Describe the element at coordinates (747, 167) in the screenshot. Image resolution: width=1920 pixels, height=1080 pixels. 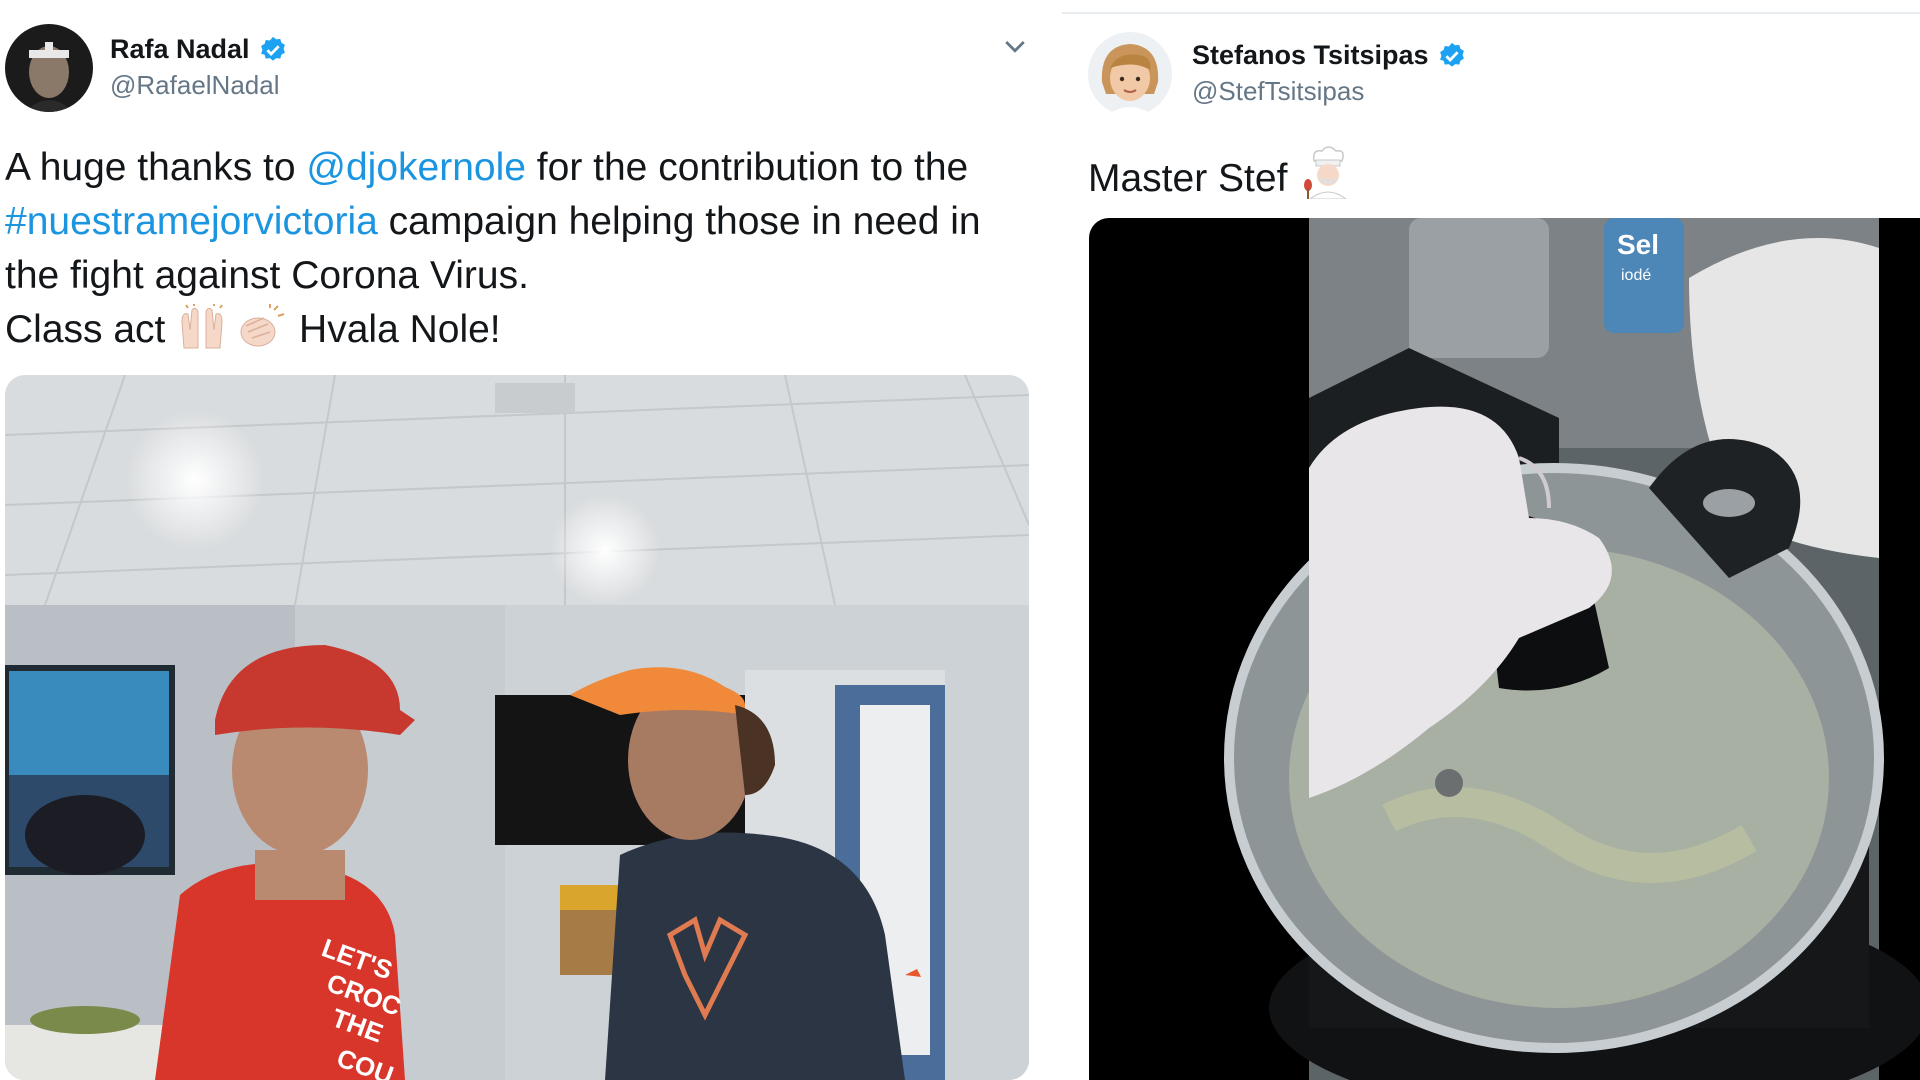
I see `text-segment: for the contribution to the` at that location.